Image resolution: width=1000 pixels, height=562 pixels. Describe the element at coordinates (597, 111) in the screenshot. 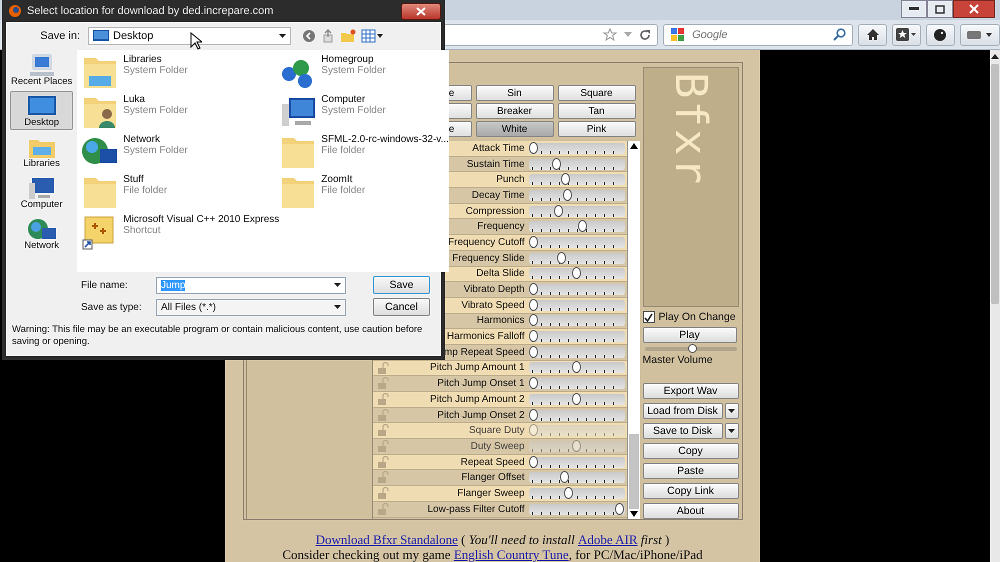

I see `waveform-button: Tan` at that location.